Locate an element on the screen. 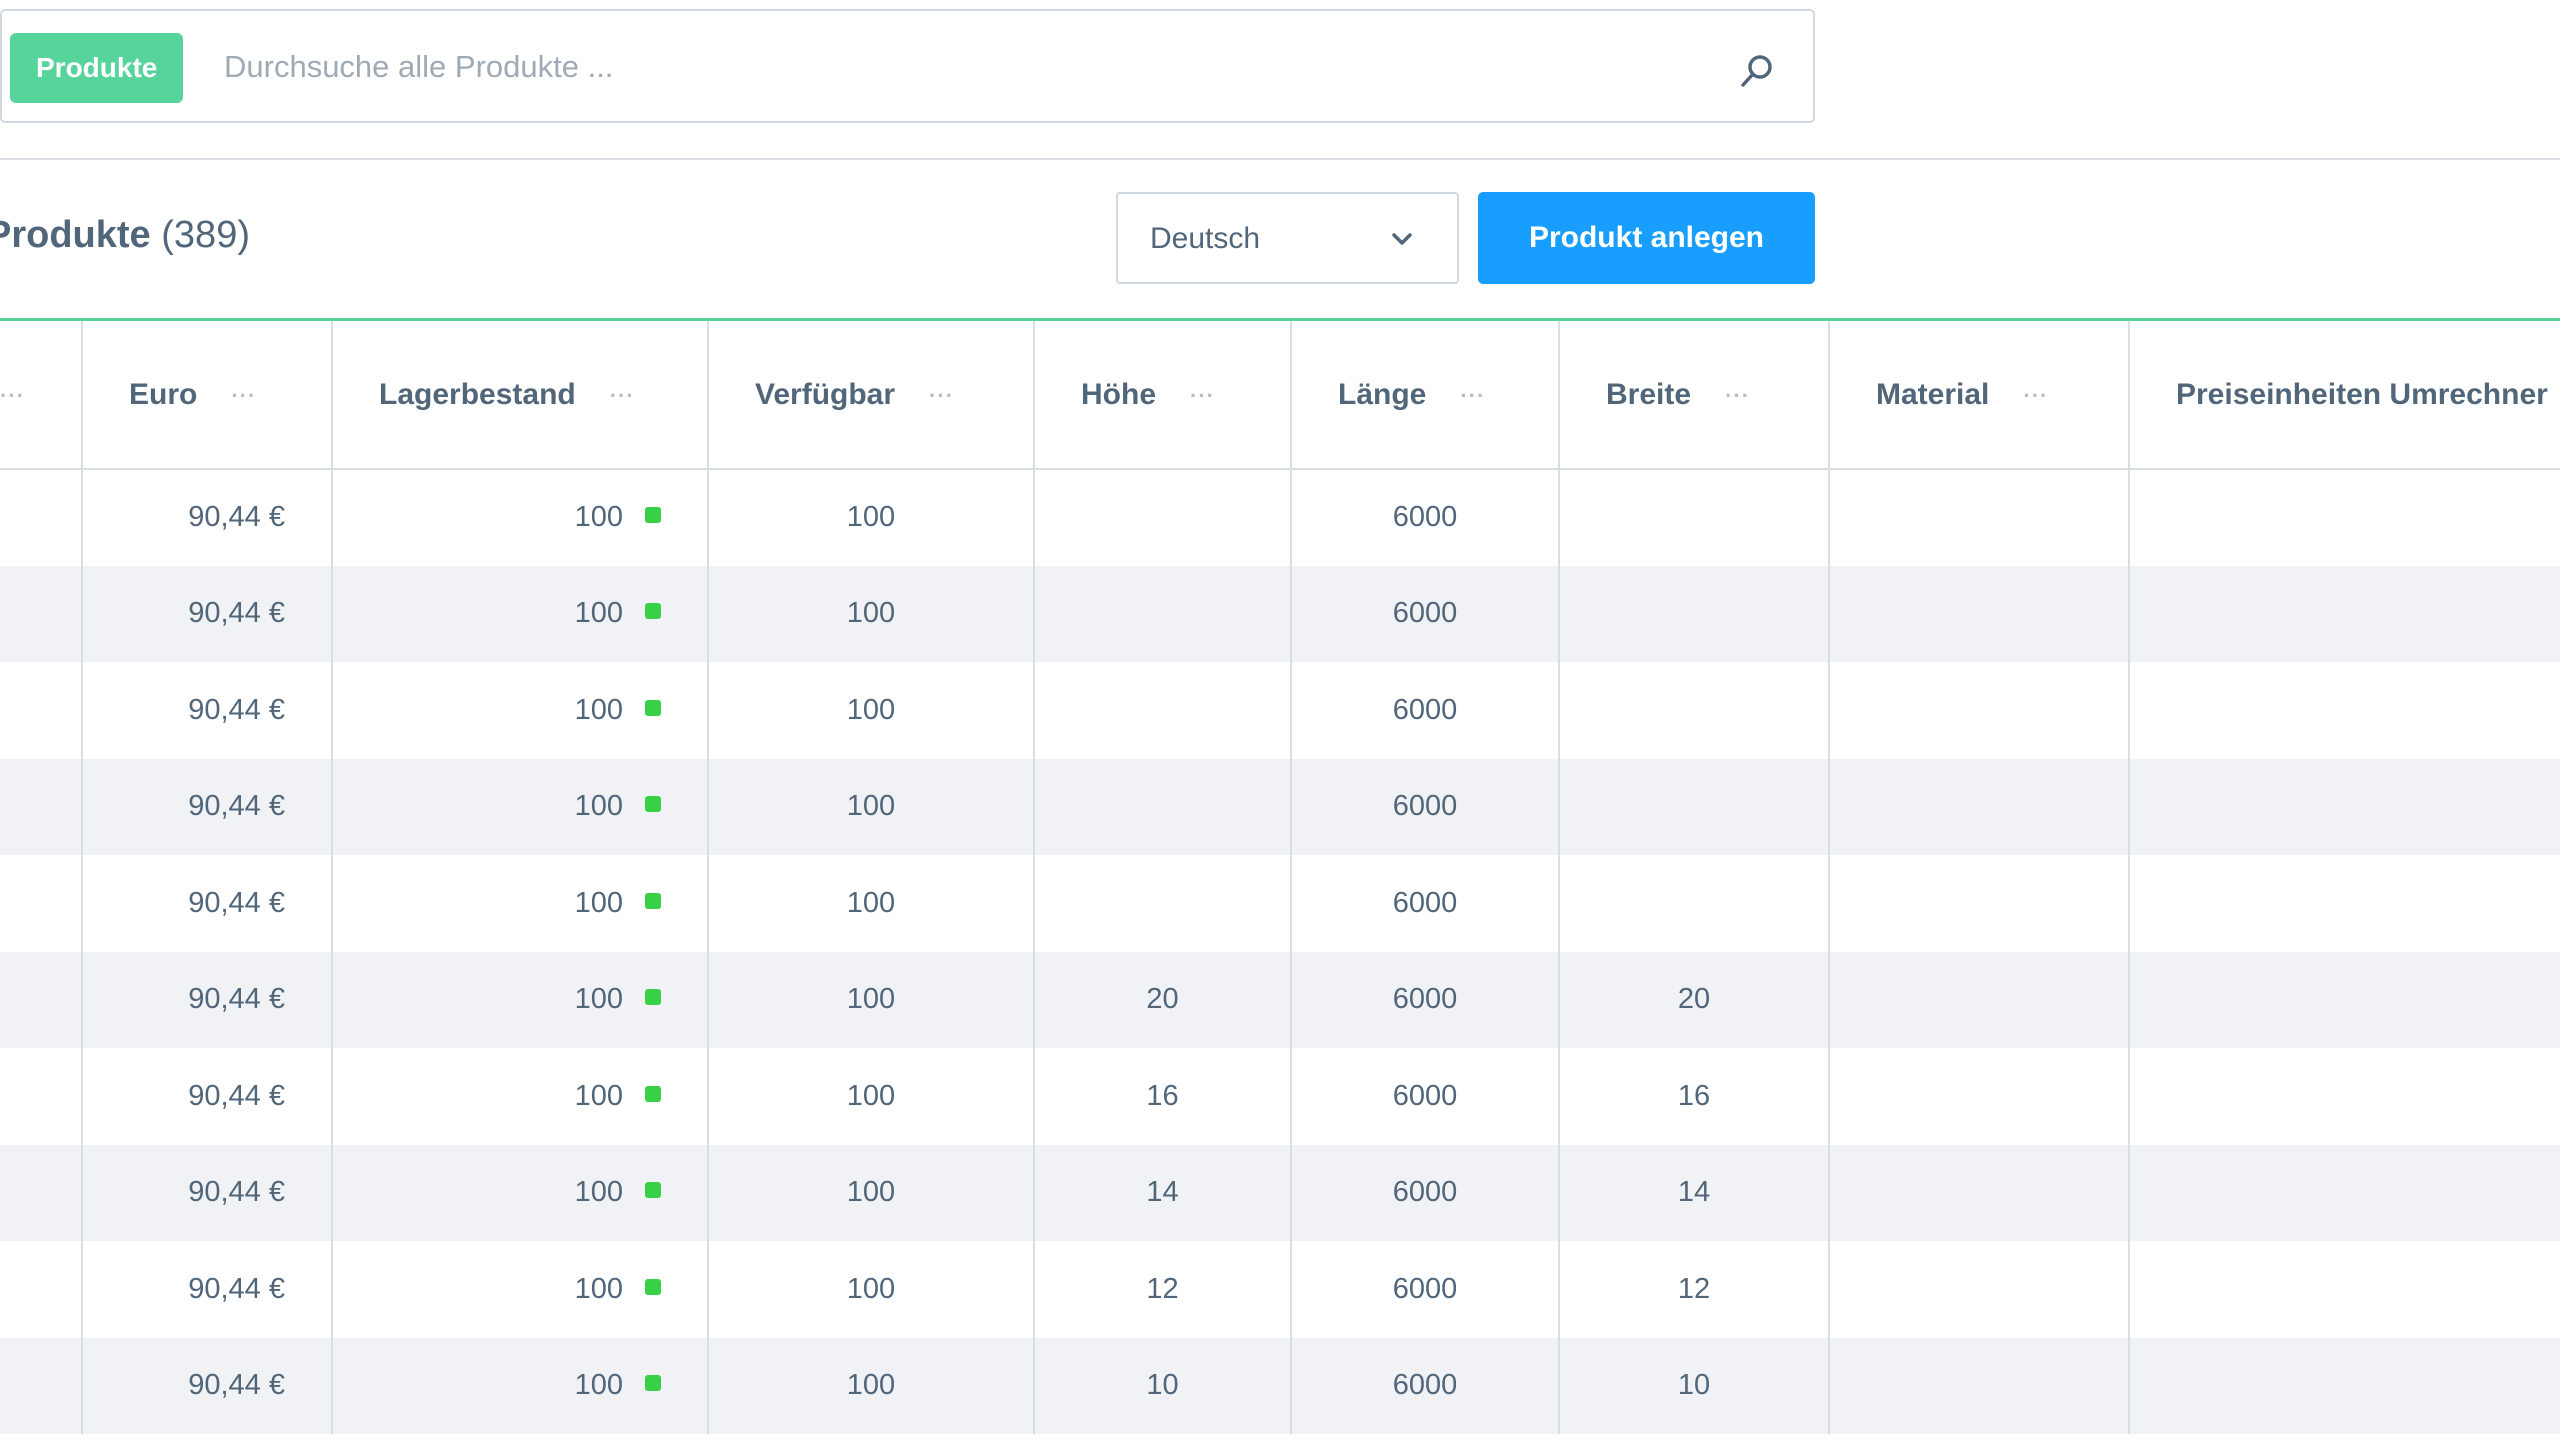  column-header-label: Breite is located at coordinates (1649, 394).